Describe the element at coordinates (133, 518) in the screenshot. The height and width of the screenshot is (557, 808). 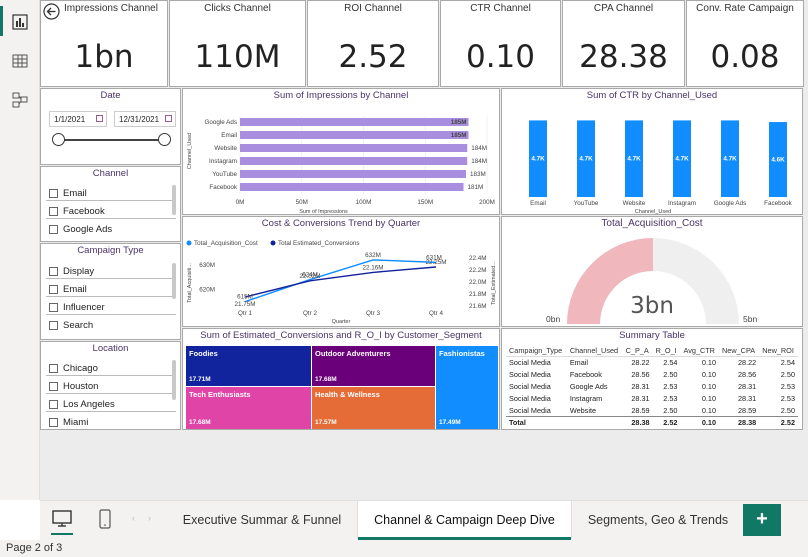
I see `prev-page-icon: ‹` at that location.